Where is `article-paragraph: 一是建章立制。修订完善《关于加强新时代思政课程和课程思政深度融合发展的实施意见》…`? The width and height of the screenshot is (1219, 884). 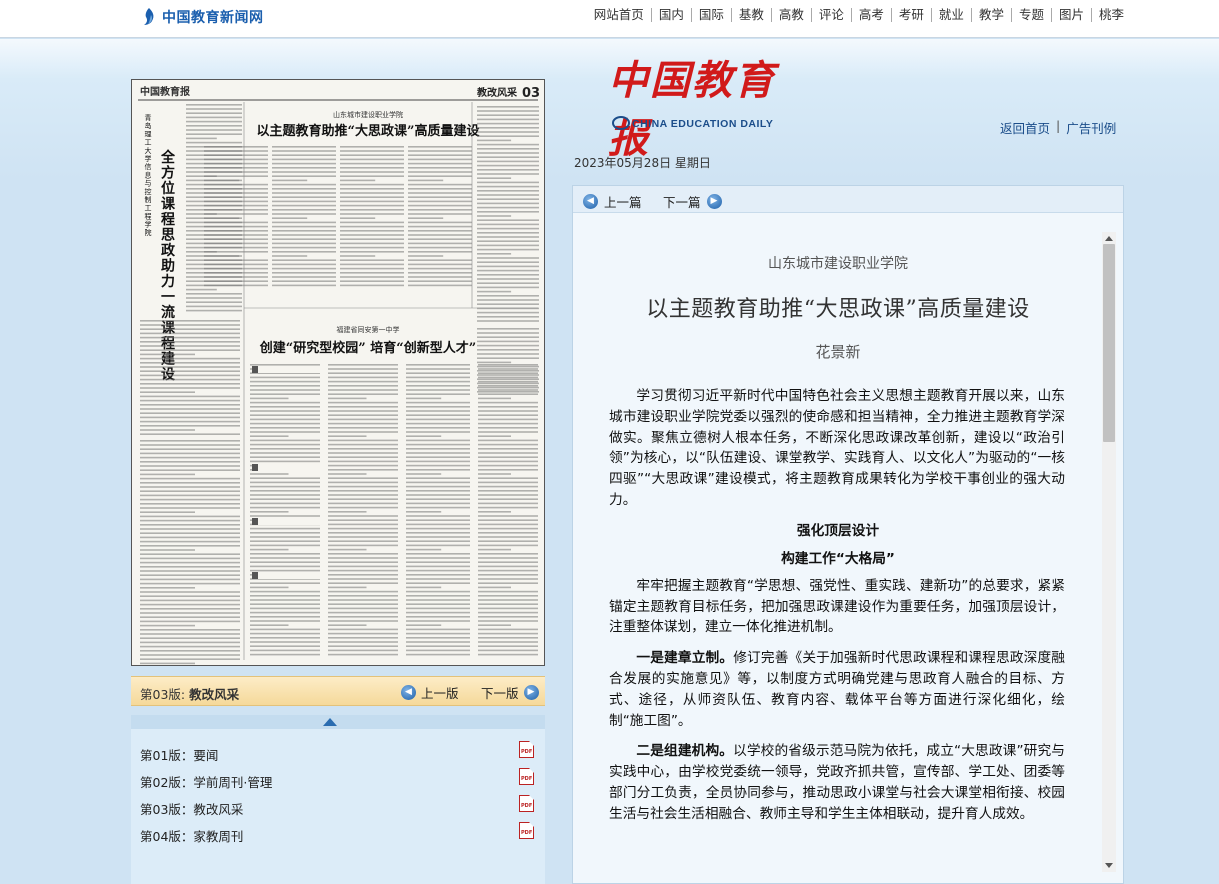
article-paragraph: 一是建章立制。修订完善《关于加强新时代思政课程和课程思政深度融合发展的实施意见》… is located at coordinates (837, 689).